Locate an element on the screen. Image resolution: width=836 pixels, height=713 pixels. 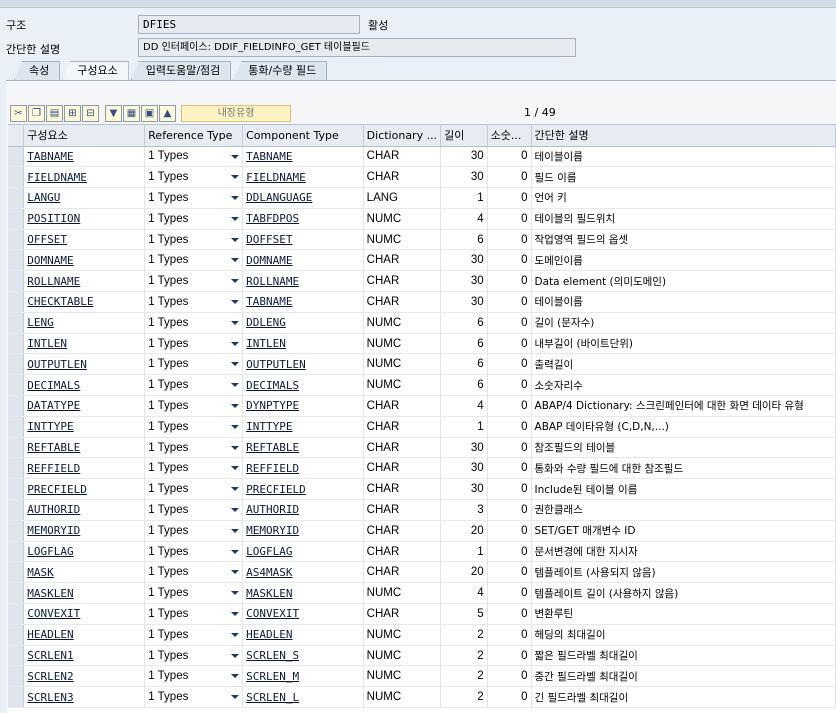
tab-currency-quantity-fields: 통화/수량 필드 is located at coordinates (280, 70).